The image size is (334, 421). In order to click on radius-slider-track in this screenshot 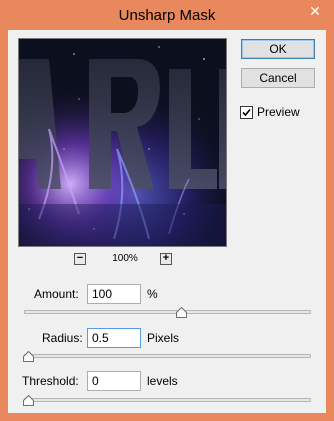, I will do `click(167, 356)`.